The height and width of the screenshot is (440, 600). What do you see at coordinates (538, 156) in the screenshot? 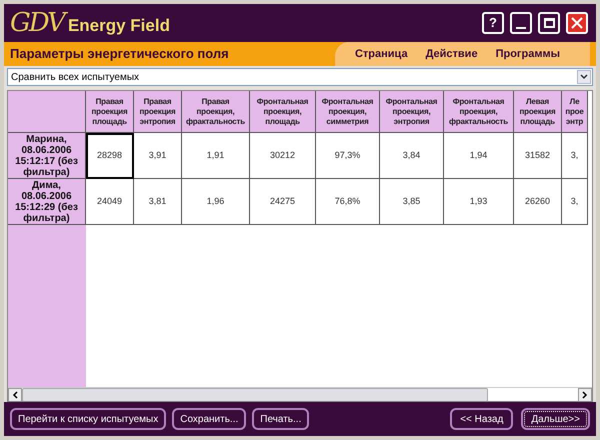
I see `table-cell: 31582` at bounding box center [538, 156].